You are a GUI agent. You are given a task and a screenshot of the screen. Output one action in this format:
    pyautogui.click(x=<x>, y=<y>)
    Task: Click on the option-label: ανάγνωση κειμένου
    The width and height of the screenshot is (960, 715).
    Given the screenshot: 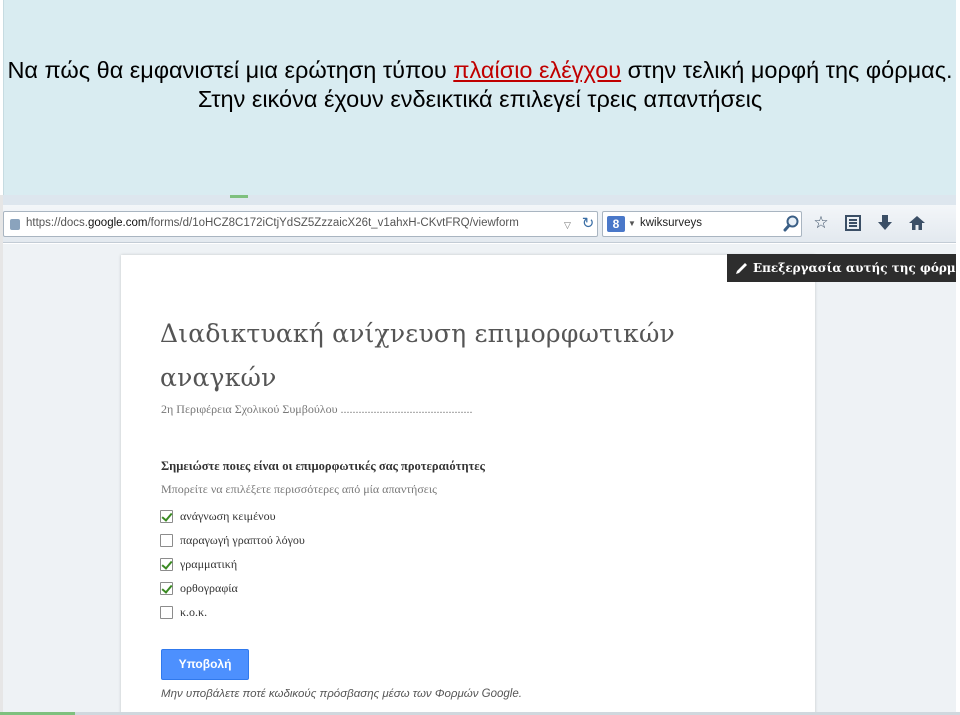 What is the action you would take?
    pyautogui.click(x=228, y=515)
    